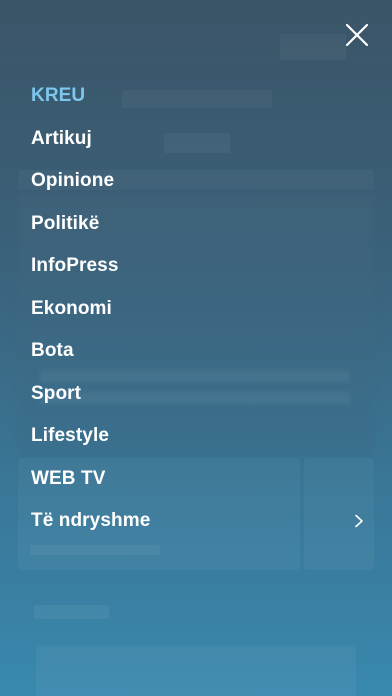 The image size is (392, 696). What do you see at coordinates (52, 351) in the screenshot?
I see `menu-item-label: Bota` at bounding box center [52, 351].